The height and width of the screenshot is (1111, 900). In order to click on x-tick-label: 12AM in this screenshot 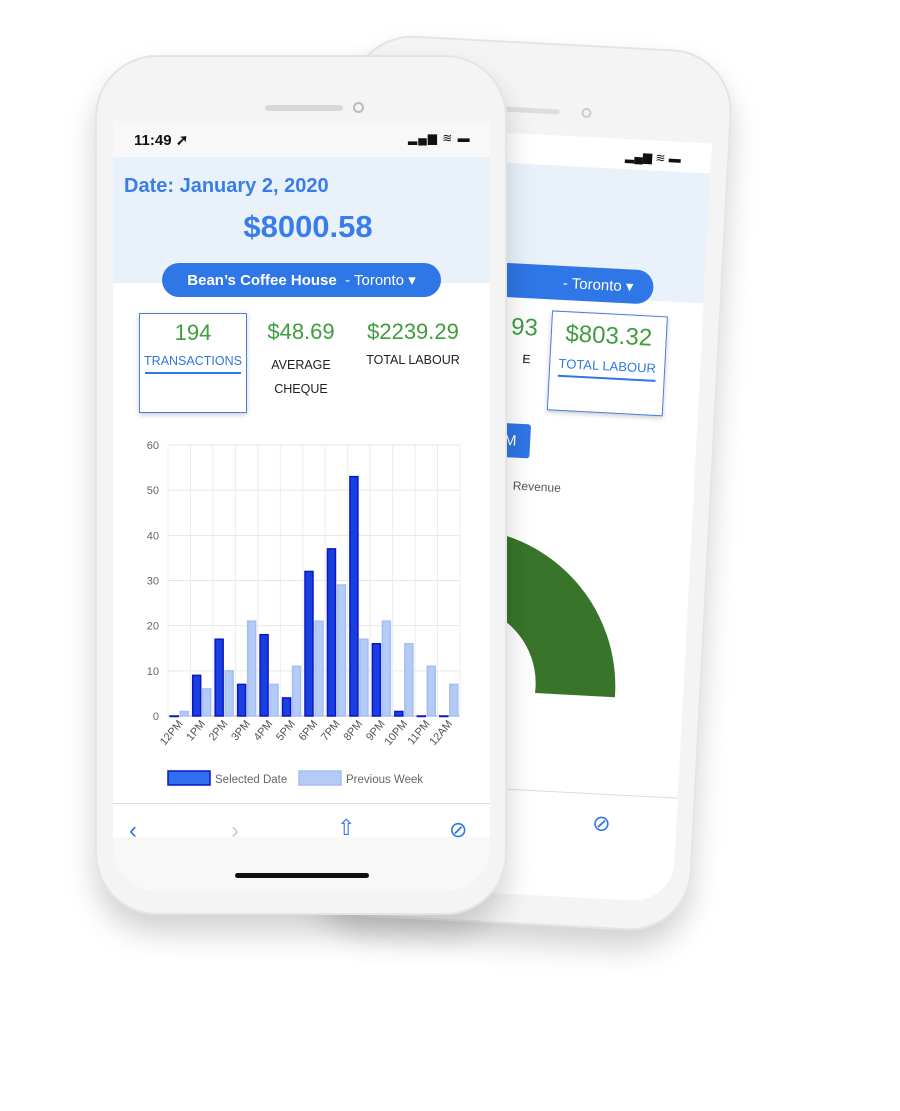, I will do `click(441, 733)`.